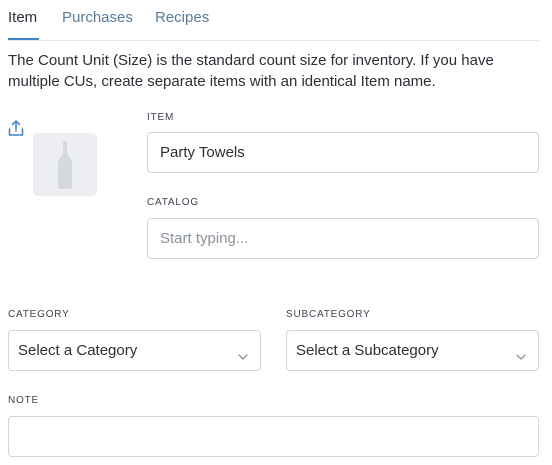 The image size is (552, 465). I want to click on category-selected-value: Select a Category, so click(78, 350).